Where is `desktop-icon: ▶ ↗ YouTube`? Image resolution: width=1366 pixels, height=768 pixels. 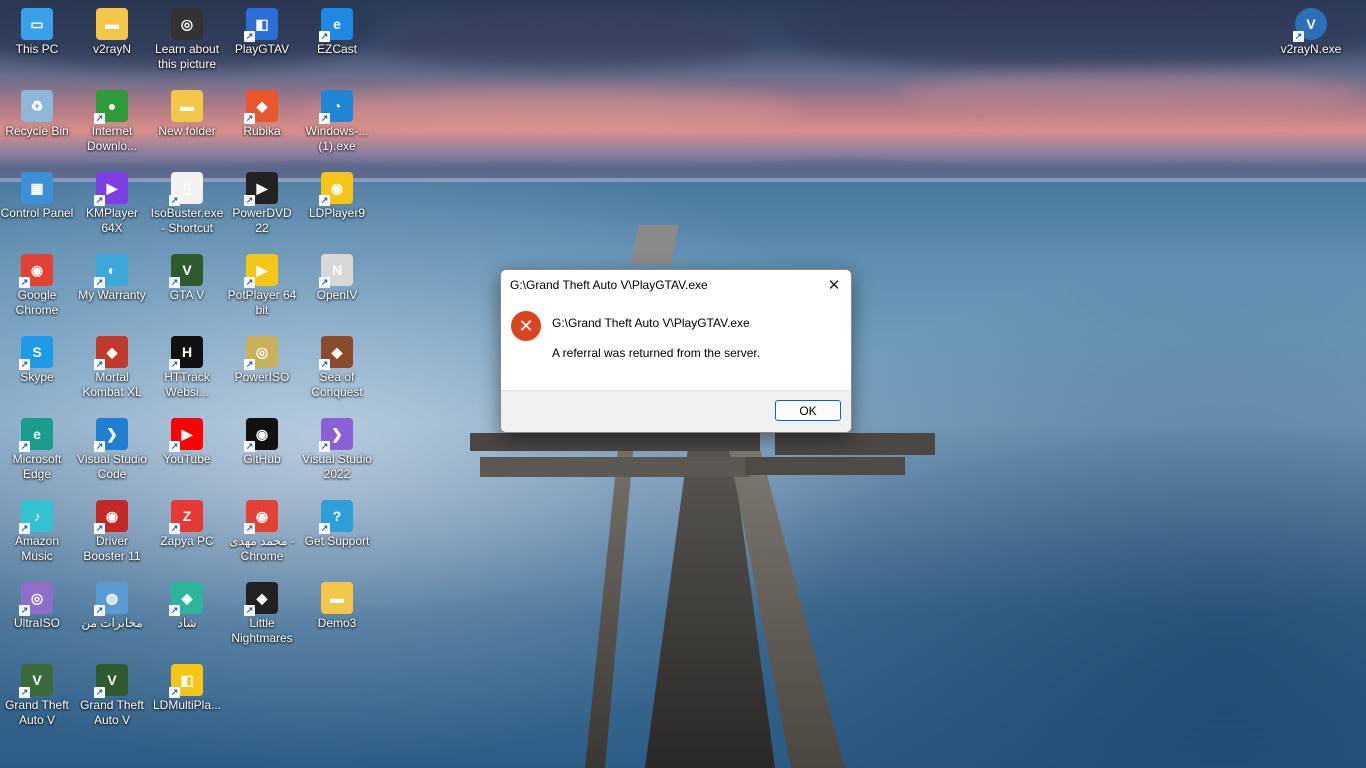
desktop-icon: ▶ ↗ YouTube is located at coordinates (187, 442).